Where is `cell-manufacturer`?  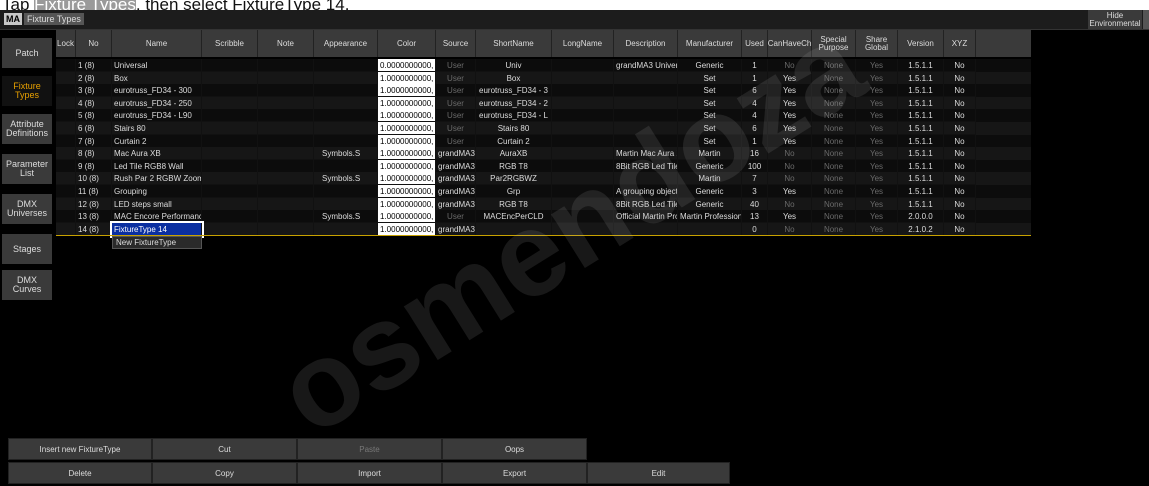
cell-manufacturer is located at coordinates (710, 229).